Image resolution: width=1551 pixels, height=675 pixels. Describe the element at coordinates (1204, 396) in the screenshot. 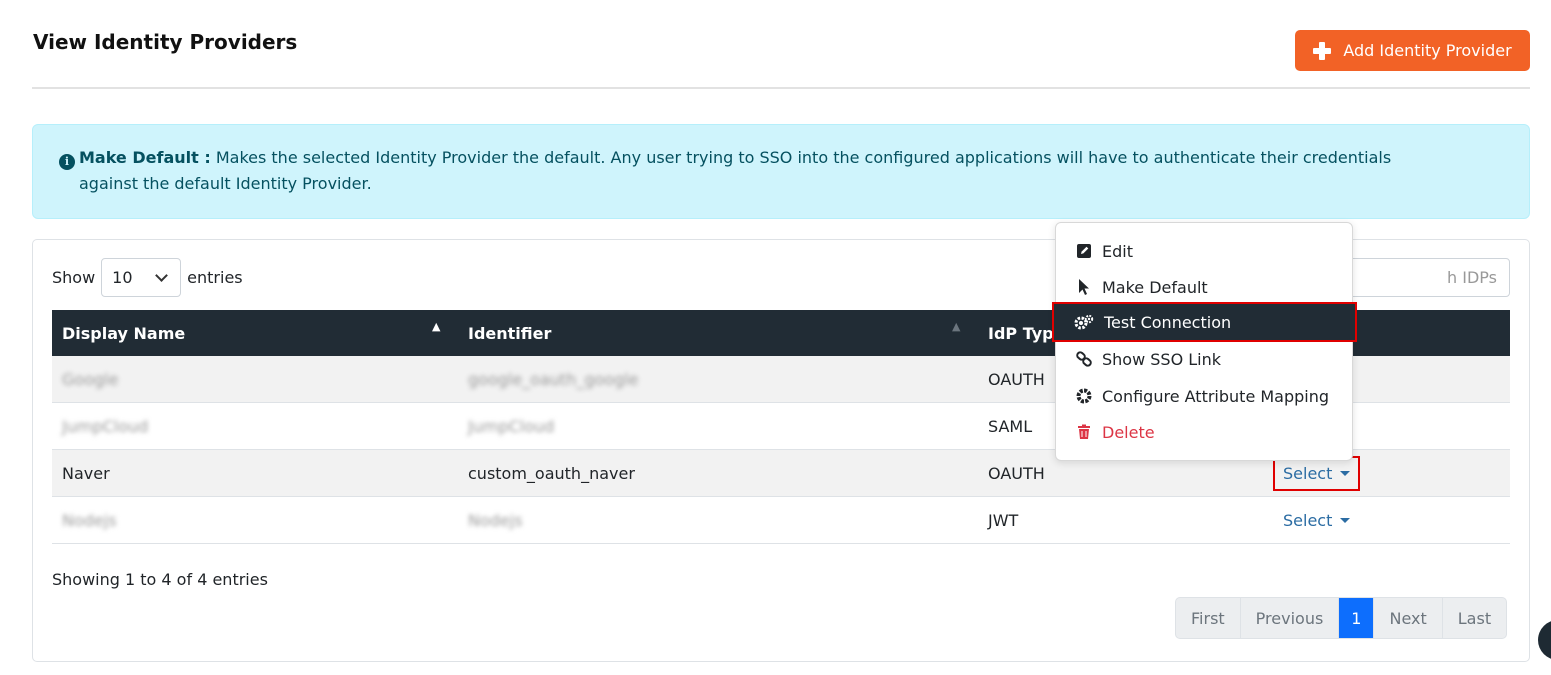

I see `menu-item-configure-attribute-mapping: Configure Attribute Mapping` at that location.